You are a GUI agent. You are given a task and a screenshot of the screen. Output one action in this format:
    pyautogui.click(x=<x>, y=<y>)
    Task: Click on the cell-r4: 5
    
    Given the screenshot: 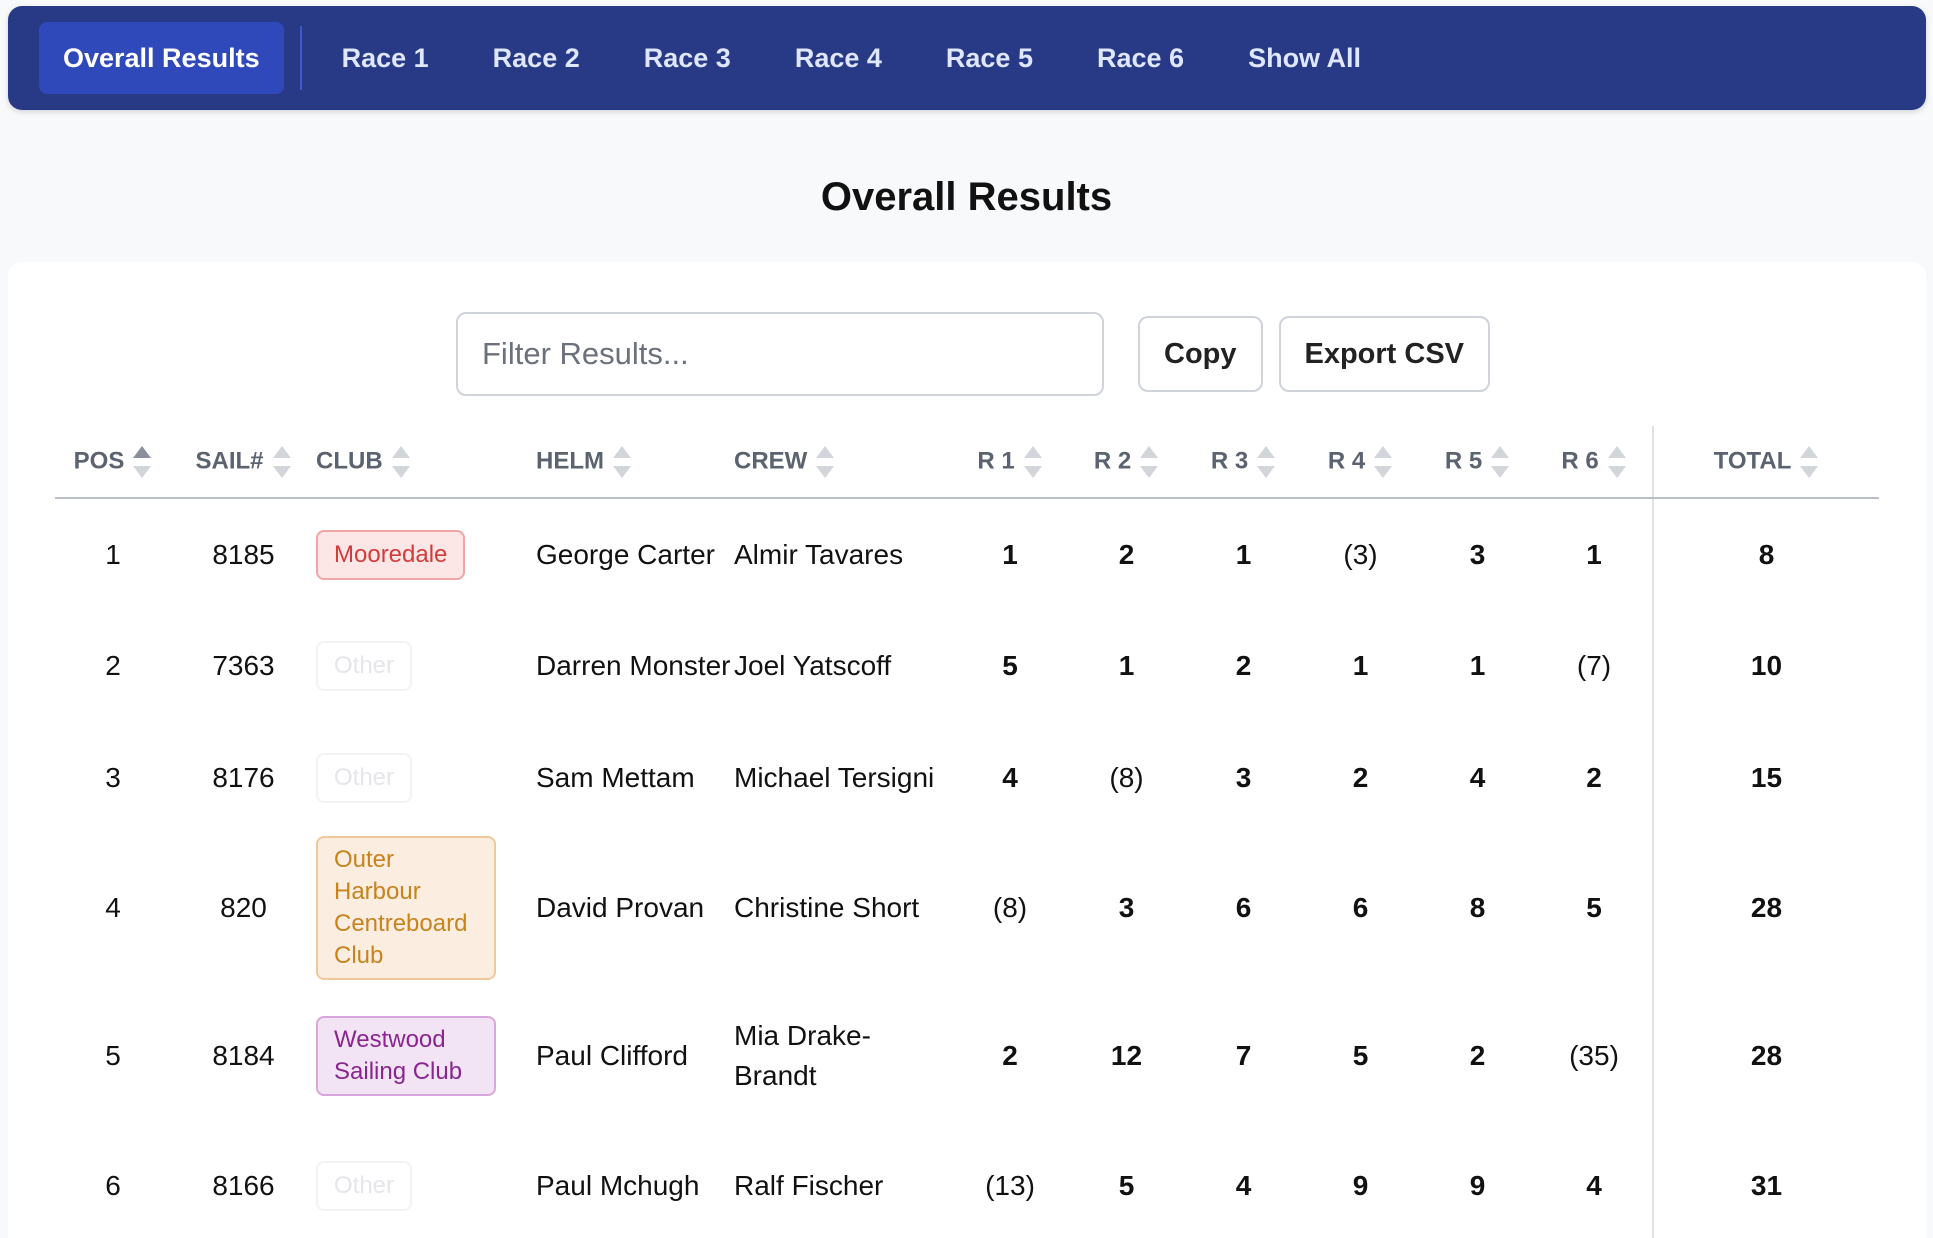 What is the action you would take?
    pyautogui.click(x=1360, y=1055)
    